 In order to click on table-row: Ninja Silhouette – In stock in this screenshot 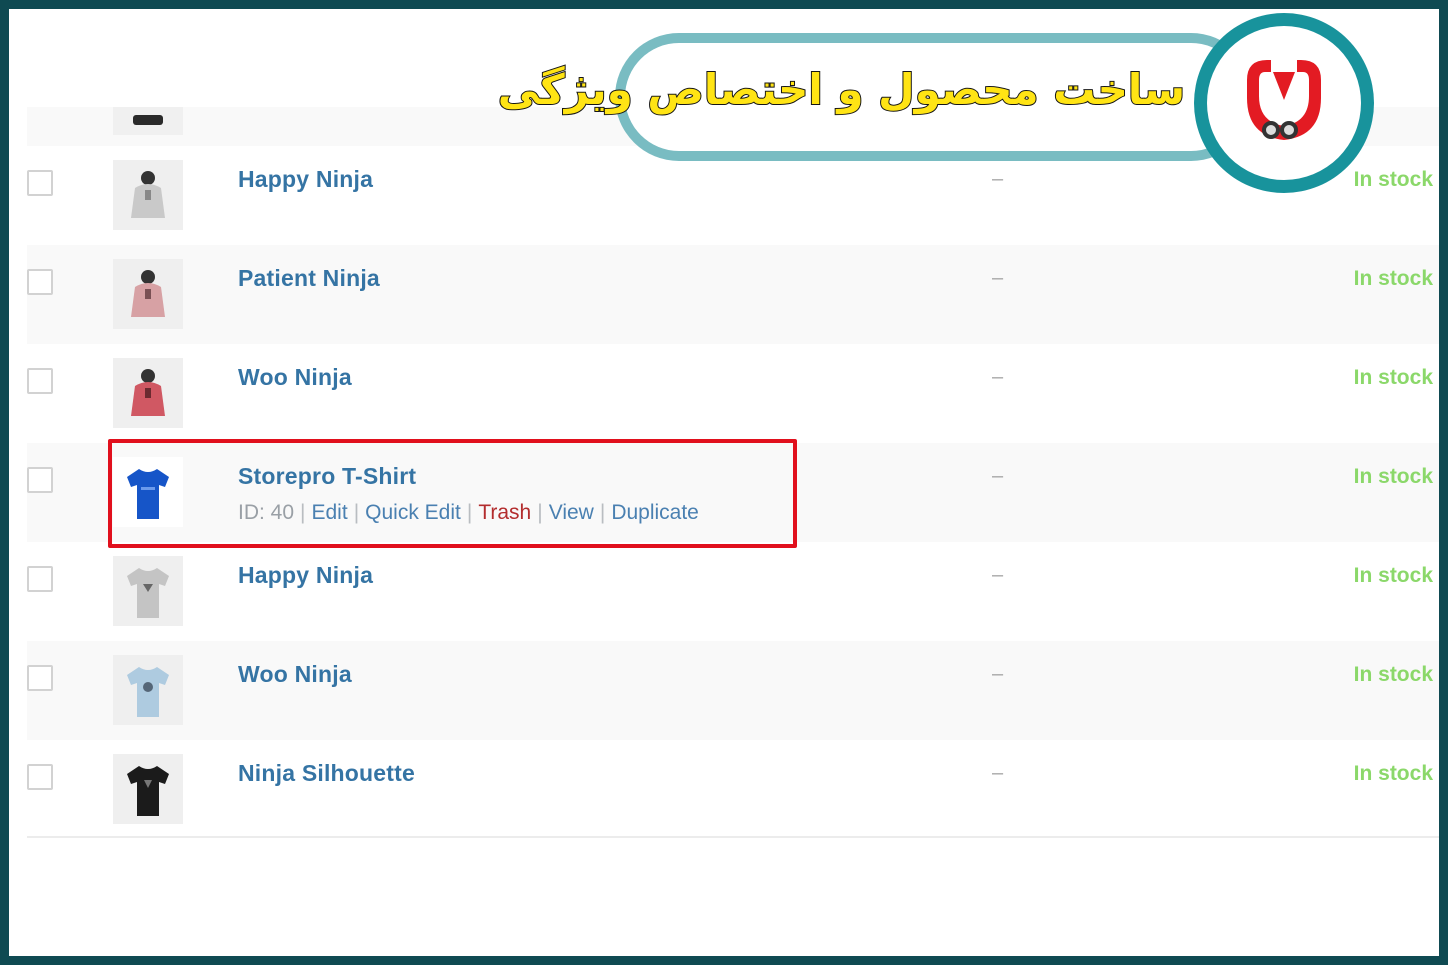, I will do `click(733, 789)`.